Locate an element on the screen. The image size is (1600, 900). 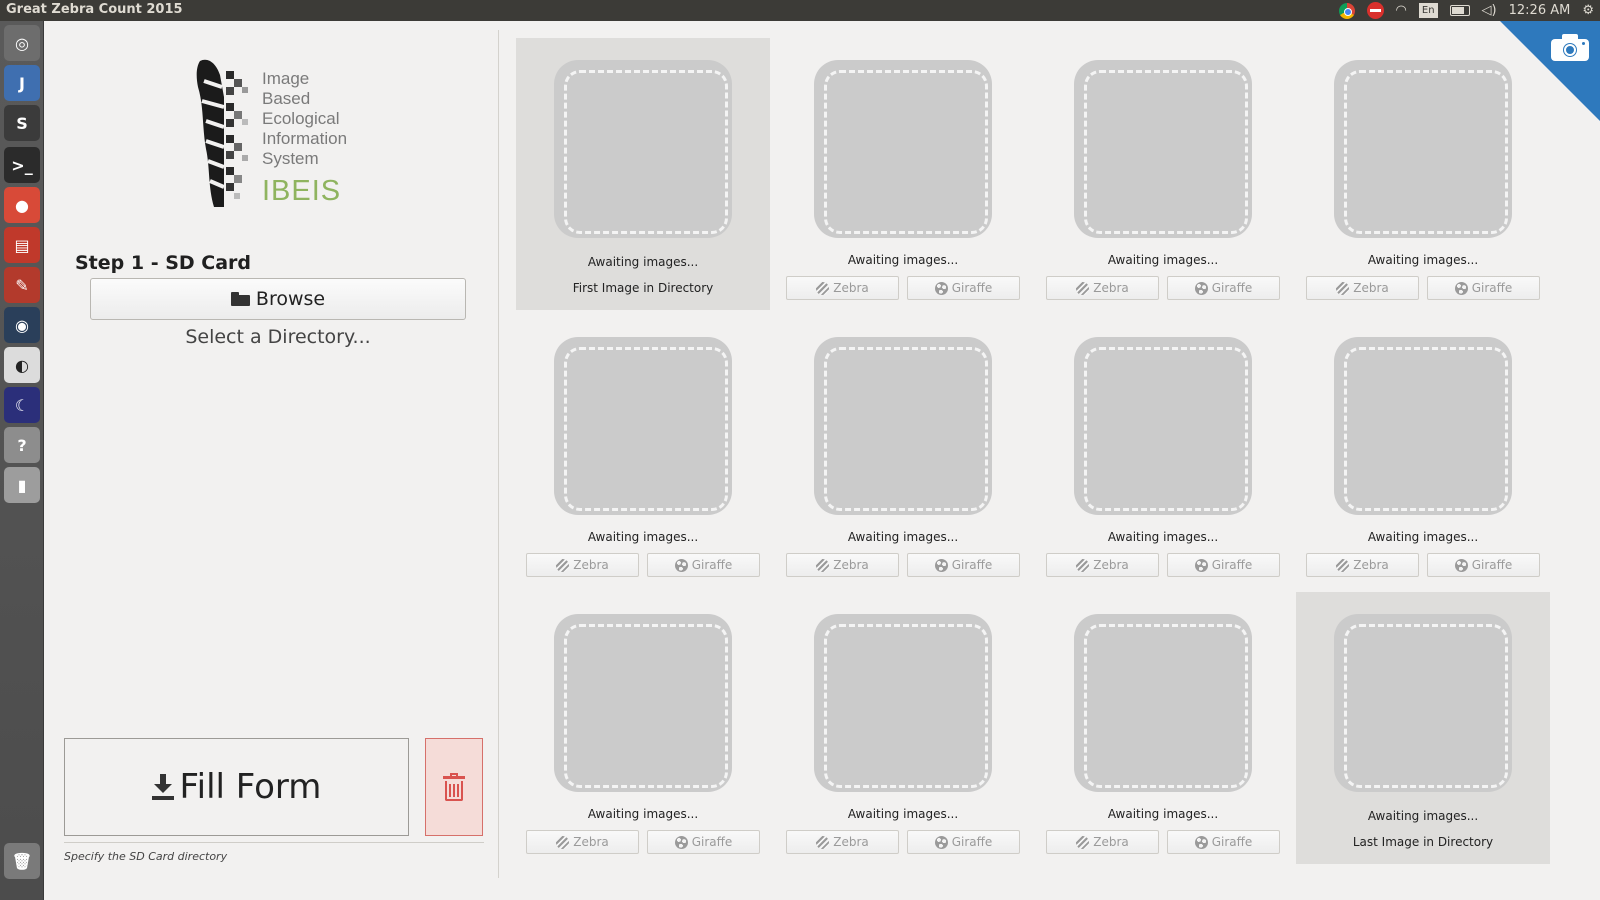
usb-drive-icon-glyph: ▮ is located at coordinates (22, 485).